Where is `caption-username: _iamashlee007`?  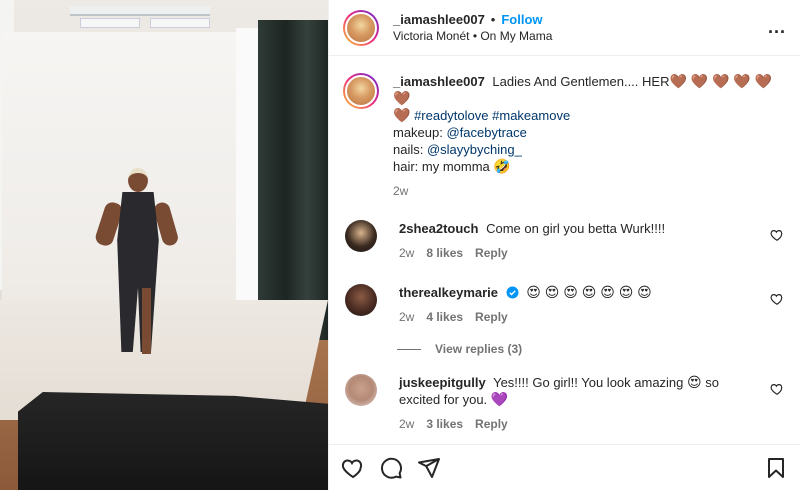 caption-username: _iamashlee007 is located at coordinates (439, 81).